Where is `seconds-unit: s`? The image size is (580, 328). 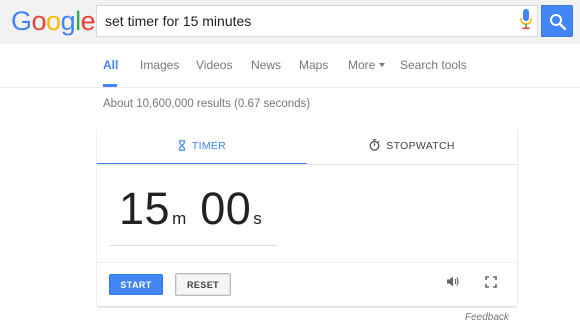 seconds-unit: s is located at coordinates (257, 218).